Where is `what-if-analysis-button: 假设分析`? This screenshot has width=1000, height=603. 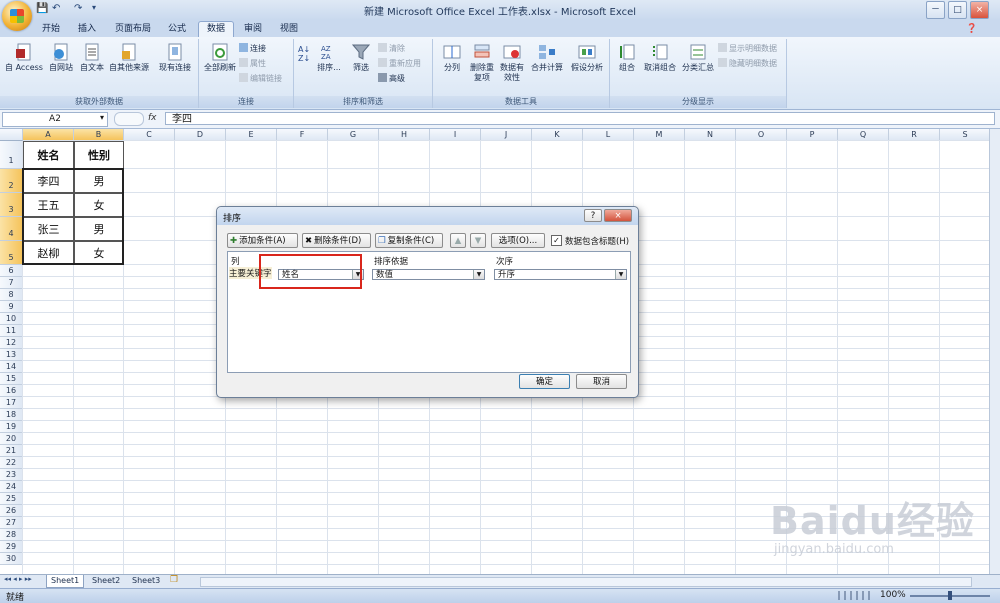
what-if-analysis-button: 假设分析 is located at coordinates (587, 58).